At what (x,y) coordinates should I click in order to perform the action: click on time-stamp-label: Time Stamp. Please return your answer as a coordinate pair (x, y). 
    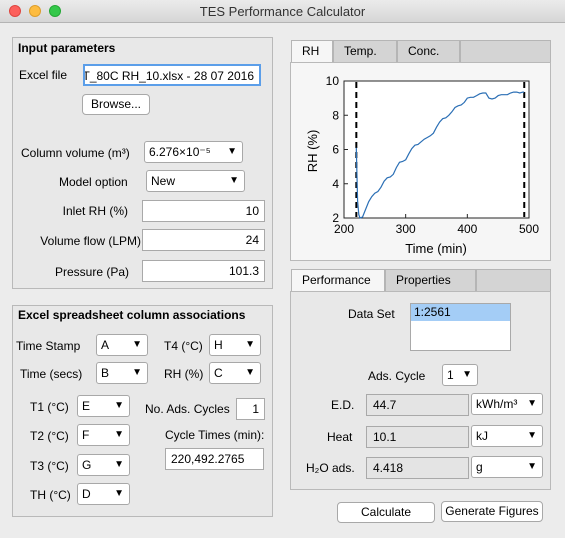
    Looking at the image, I should click on (48, 346).